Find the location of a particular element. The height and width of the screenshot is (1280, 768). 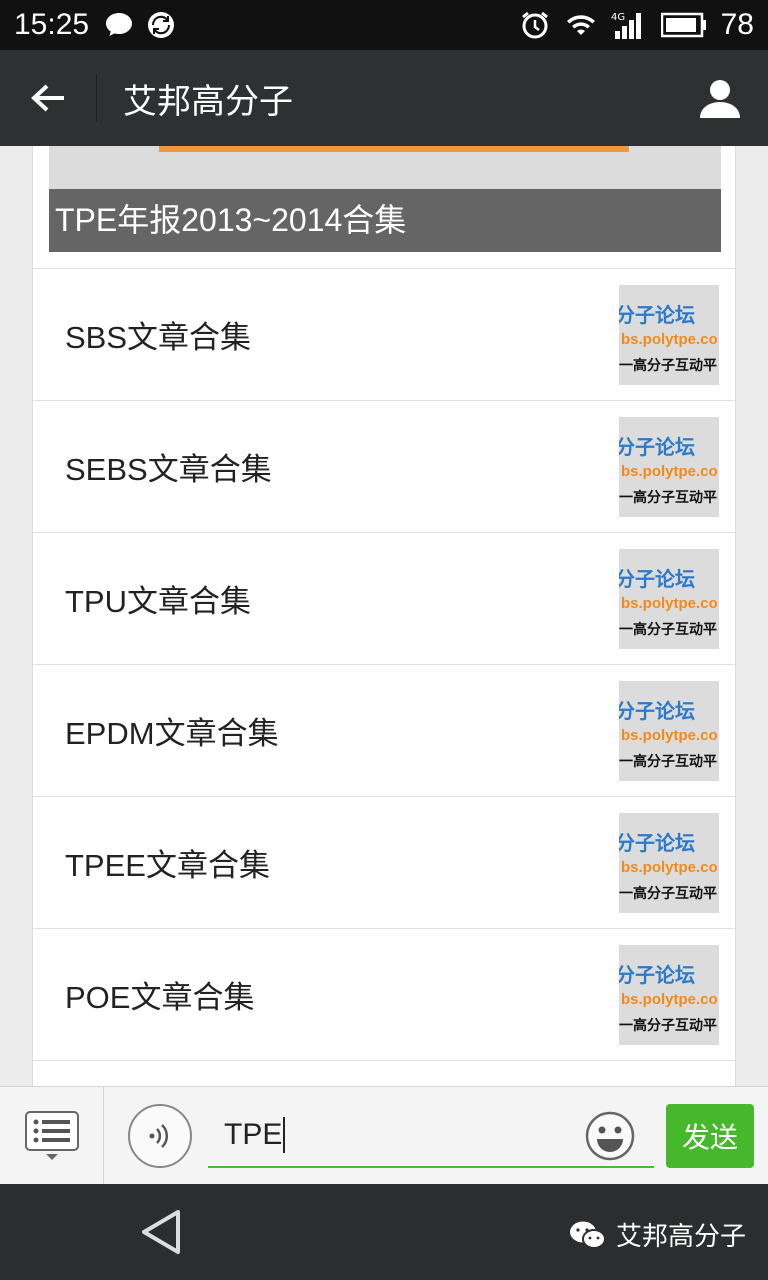

status-time: 15:25 is located at coordinates (52, 24).